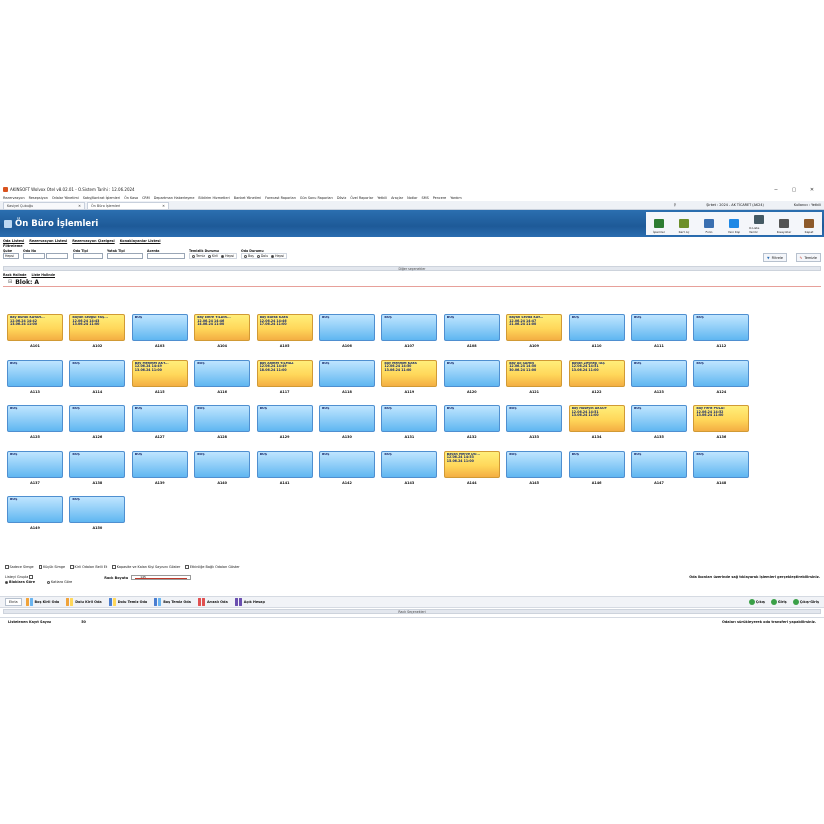 The image size is (824, 824). I want to click on room-tile: BOŞ A114, so click(98, 378).